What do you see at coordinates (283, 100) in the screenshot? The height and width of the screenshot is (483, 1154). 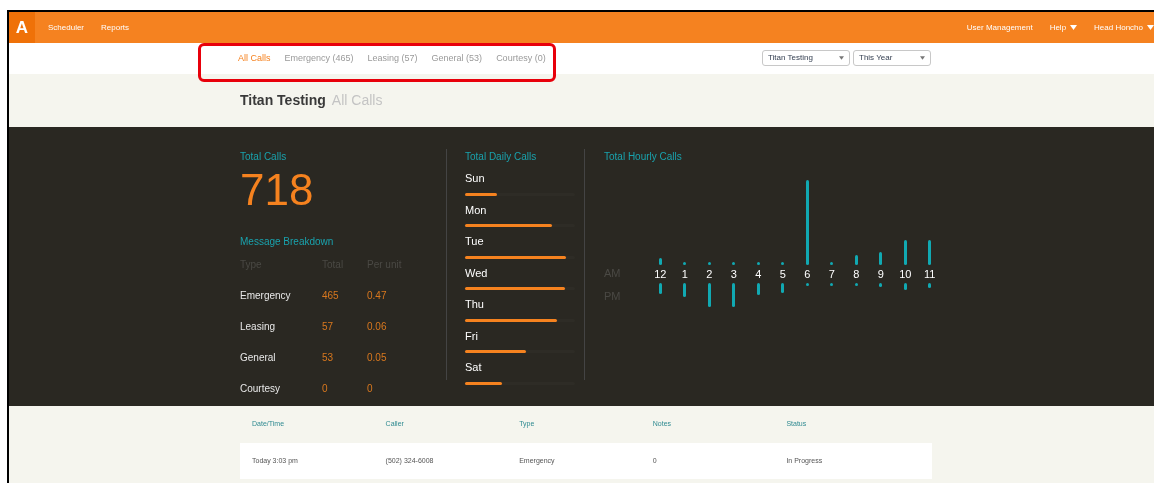 I see `page-title: Titan Testing` at bounding box center [283, 100].